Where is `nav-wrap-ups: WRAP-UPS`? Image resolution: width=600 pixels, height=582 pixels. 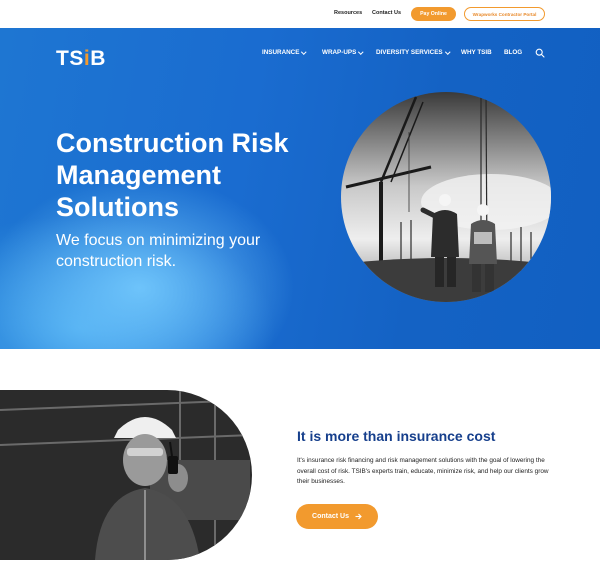
nav-wrap-ups: WRAP-UPS is located at coordinates (343, 52).